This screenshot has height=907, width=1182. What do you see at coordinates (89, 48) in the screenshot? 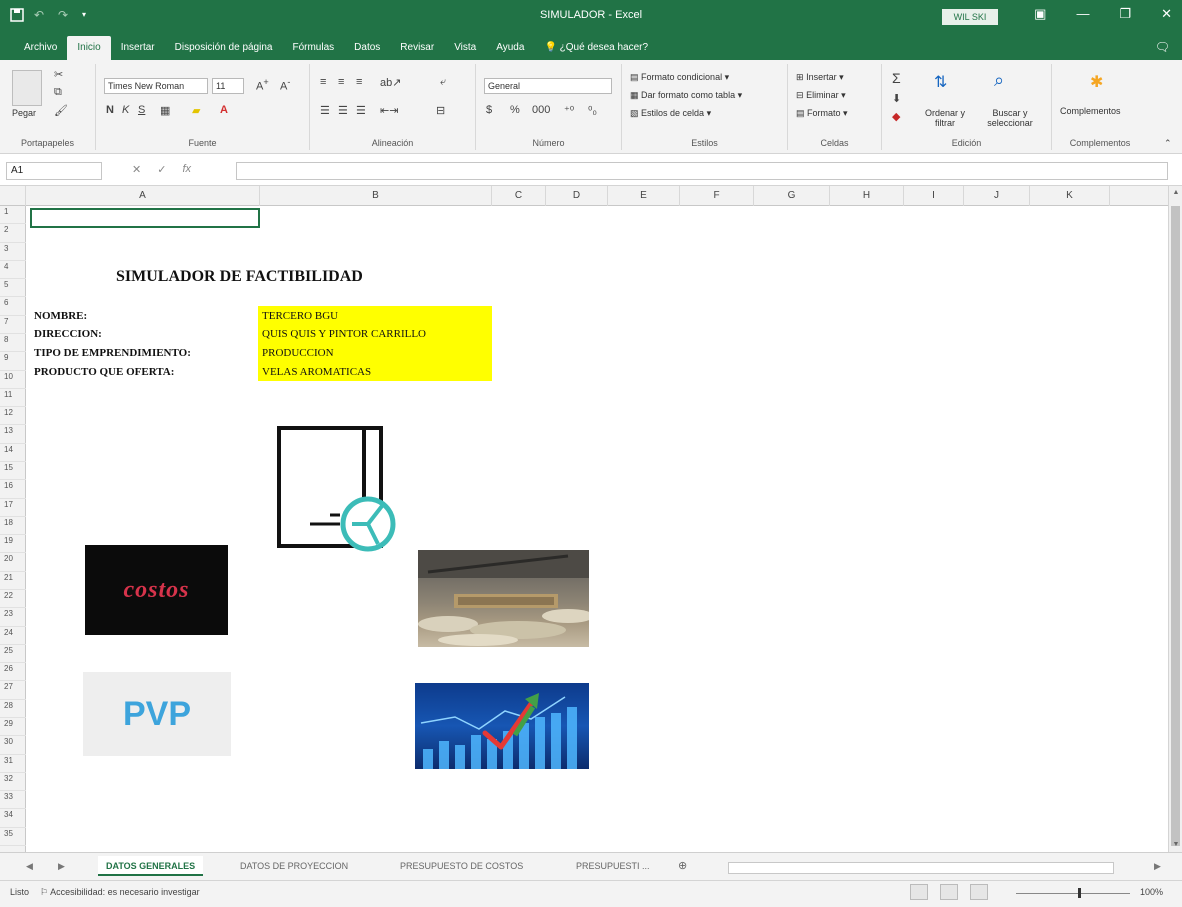
I see `tab-inicio: Inicio` at bounding box center [89, 48].